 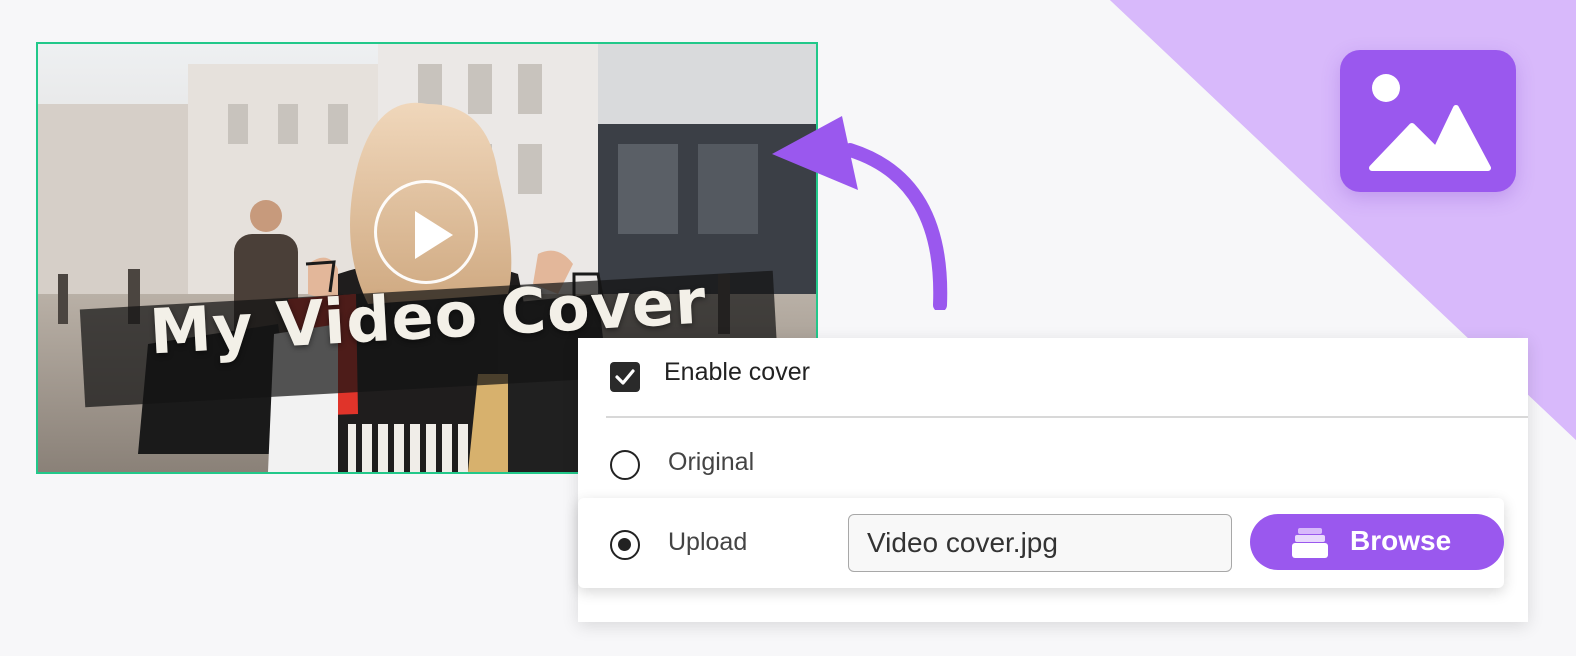 I want to click on browse-label: Browse, so click(x=1401, y=540).